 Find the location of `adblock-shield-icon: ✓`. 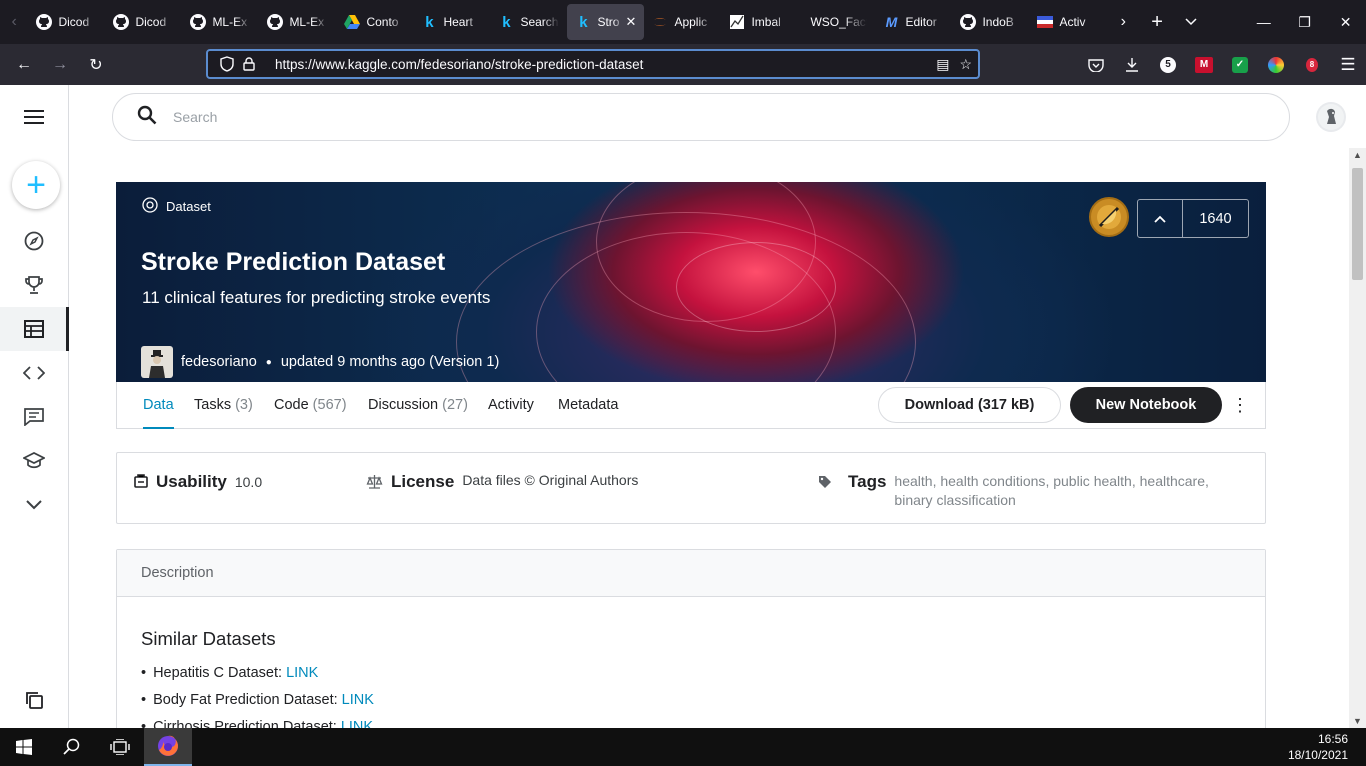

adblock-shield-icon: ✓ is located at coordinates (1240, 65).